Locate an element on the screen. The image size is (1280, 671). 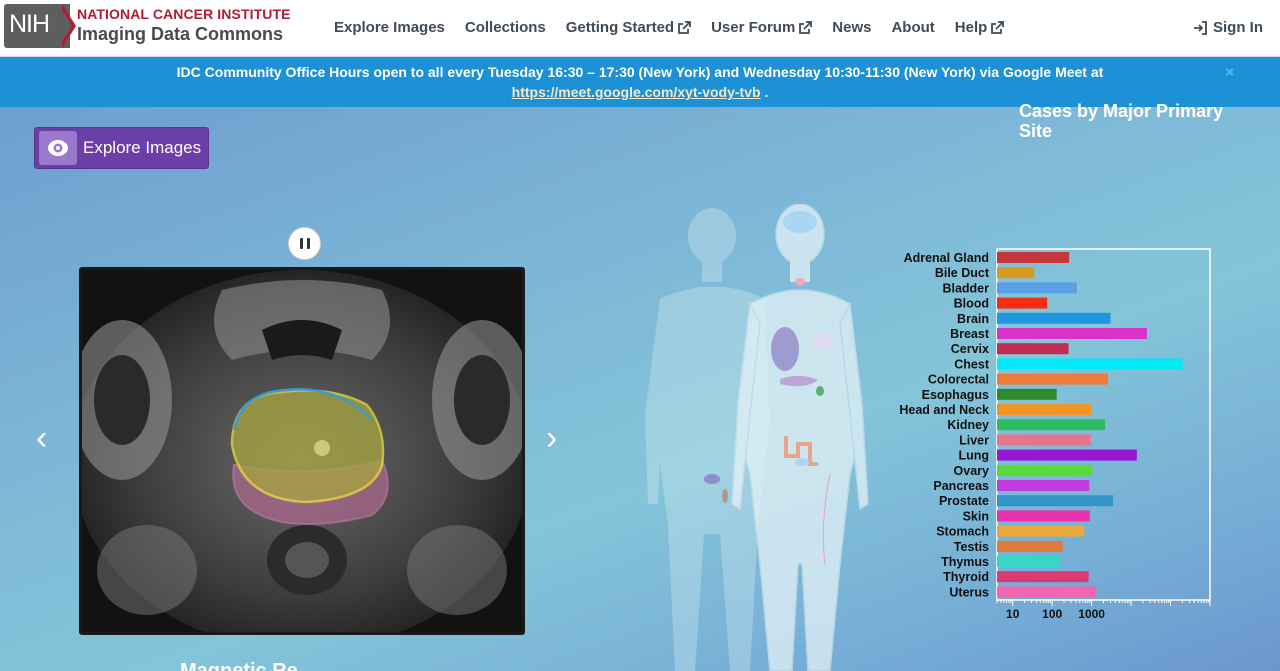
bar-thyroid is located at coordinates (1043, 577).